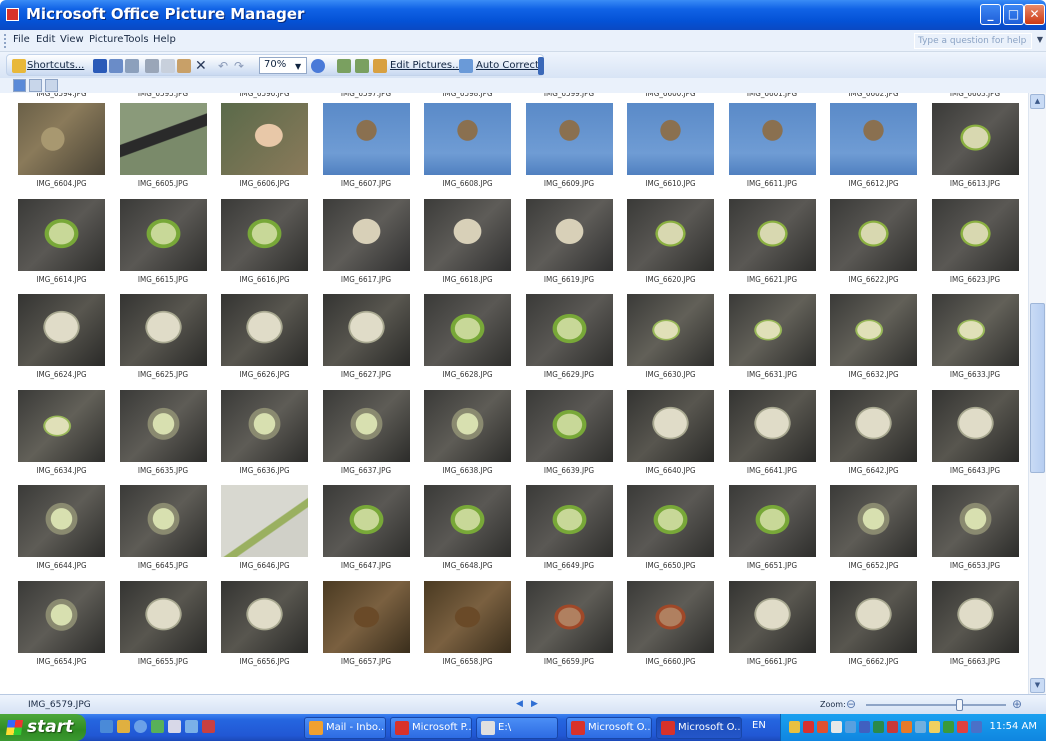 The image size is (1046, 741). I want to click on thumbnail-item: IMG_6618.JPG, so click(475, 246).